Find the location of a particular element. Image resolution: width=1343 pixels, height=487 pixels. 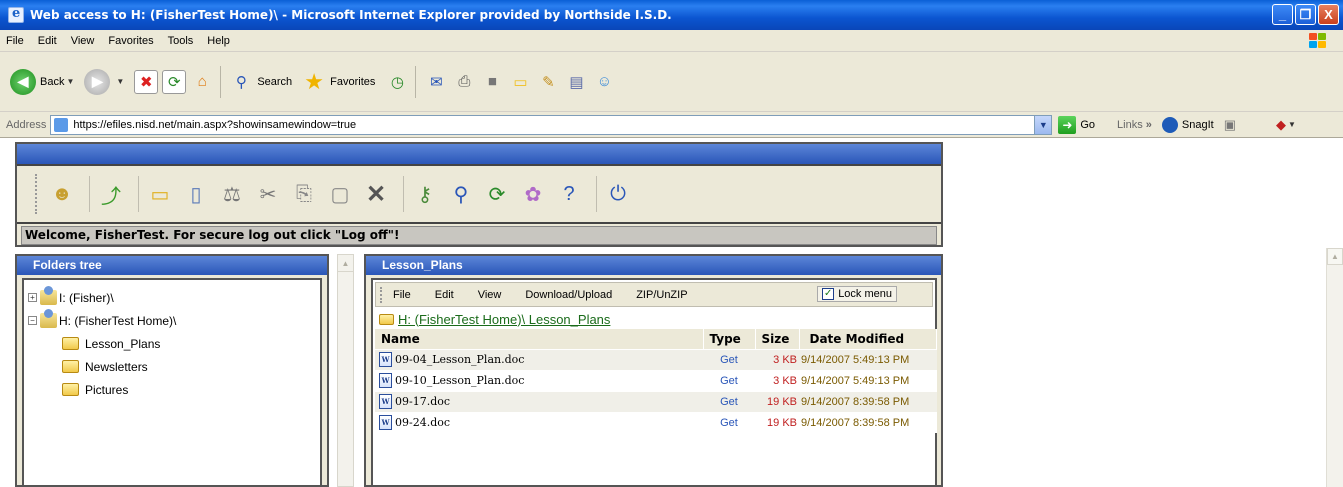

search-button: ⚲ Search is located at coordinates (260, 82).